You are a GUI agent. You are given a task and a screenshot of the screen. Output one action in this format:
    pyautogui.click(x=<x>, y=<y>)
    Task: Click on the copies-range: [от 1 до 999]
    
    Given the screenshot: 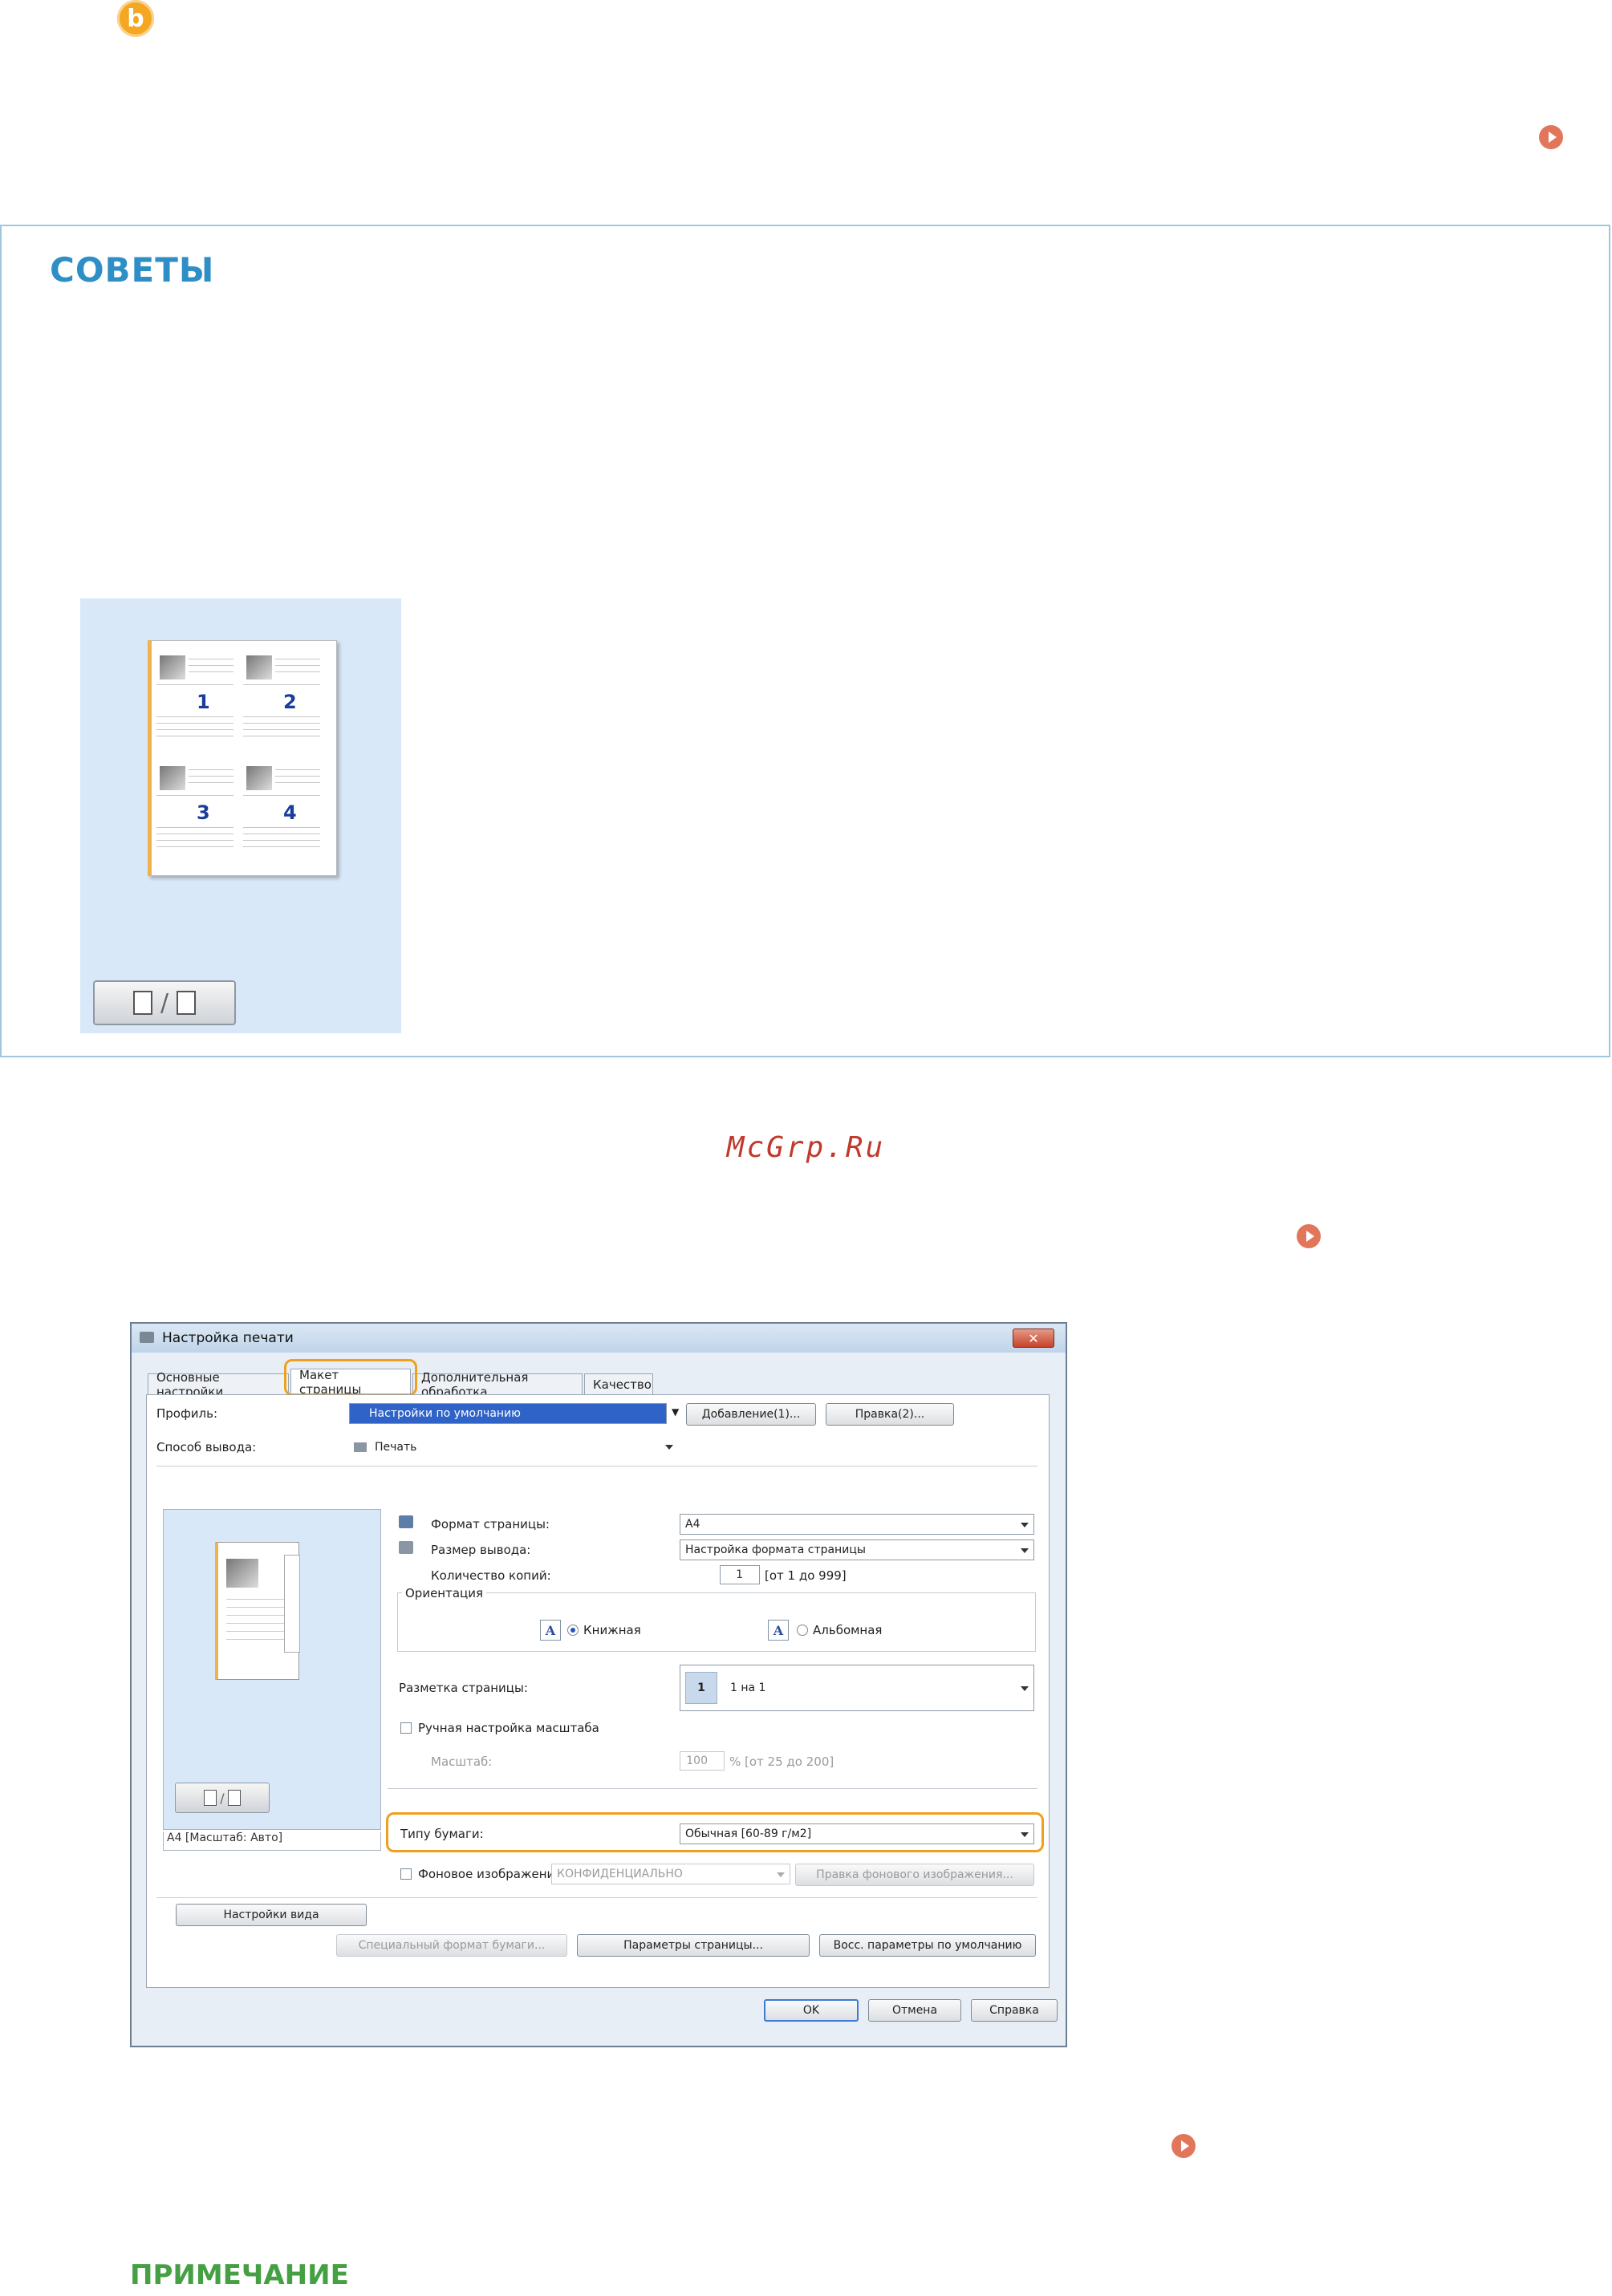 What is the action you would take?
    pyautogui.click(x=806, y=1575)
    